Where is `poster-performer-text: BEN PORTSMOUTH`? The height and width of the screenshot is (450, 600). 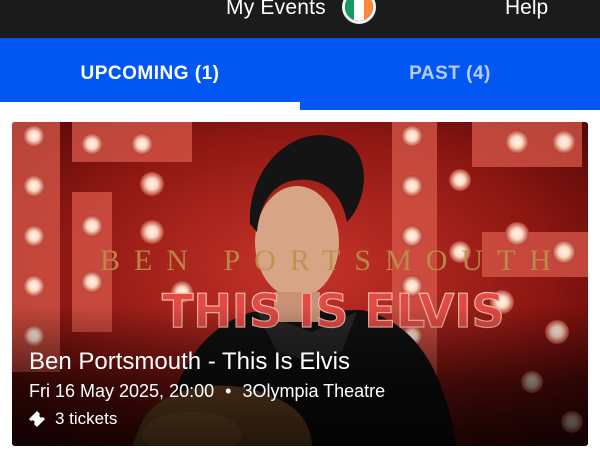 poster-performer-text: BEN PORTSMOUTH is located at coordinates (332, 260).